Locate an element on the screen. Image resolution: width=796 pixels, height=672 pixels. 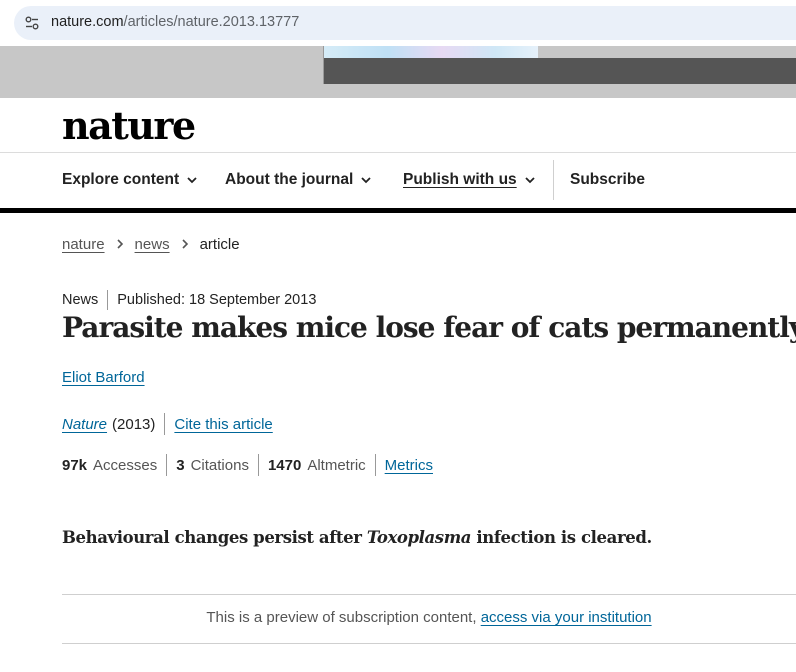
breadcrumb-news-link: news is located at coordinates (152, 244).